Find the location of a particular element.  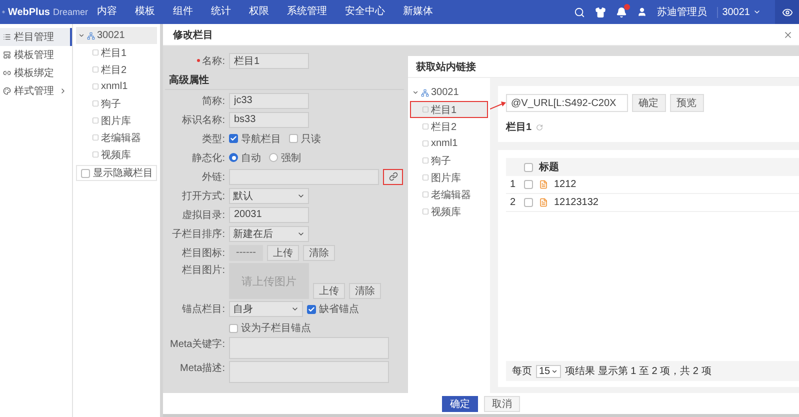

document-icon is located at coordinates (543, 184).